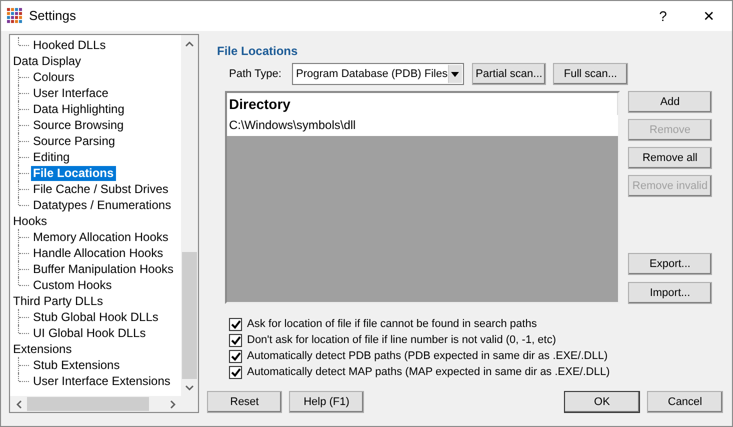 The image size is (733, 427). Describe the element at coordinates (326, 402) in the screenshot. I see `footer-button: Help (F1)` at that location.